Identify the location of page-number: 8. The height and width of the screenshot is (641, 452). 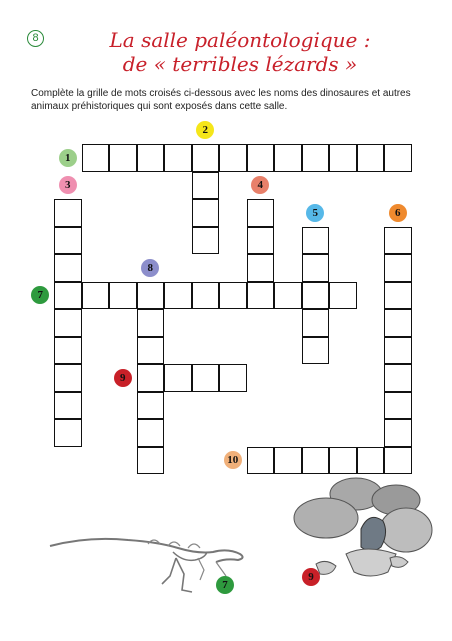
(35, 38).